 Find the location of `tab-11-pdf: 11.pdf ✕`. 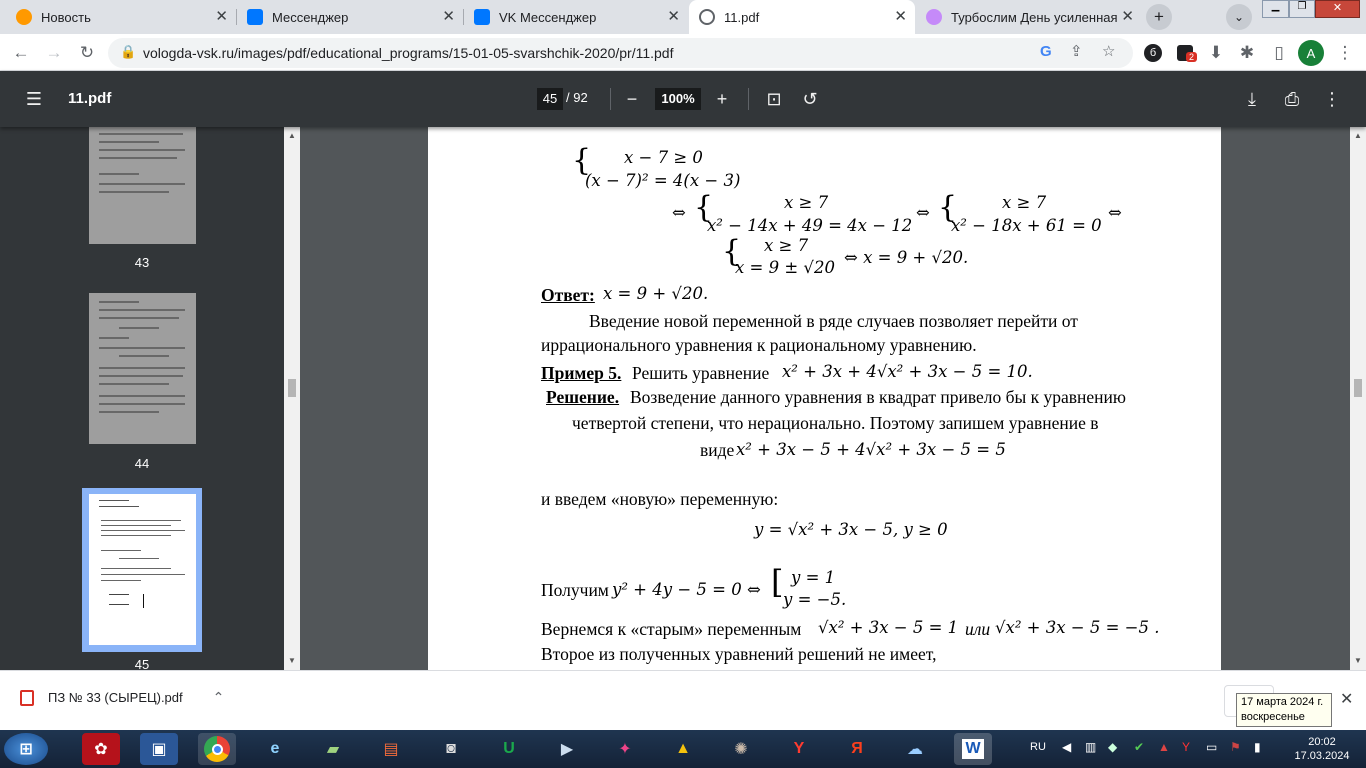

tab-11-pdf: 11.pdf ✕ is located at coordinates (802, 17).